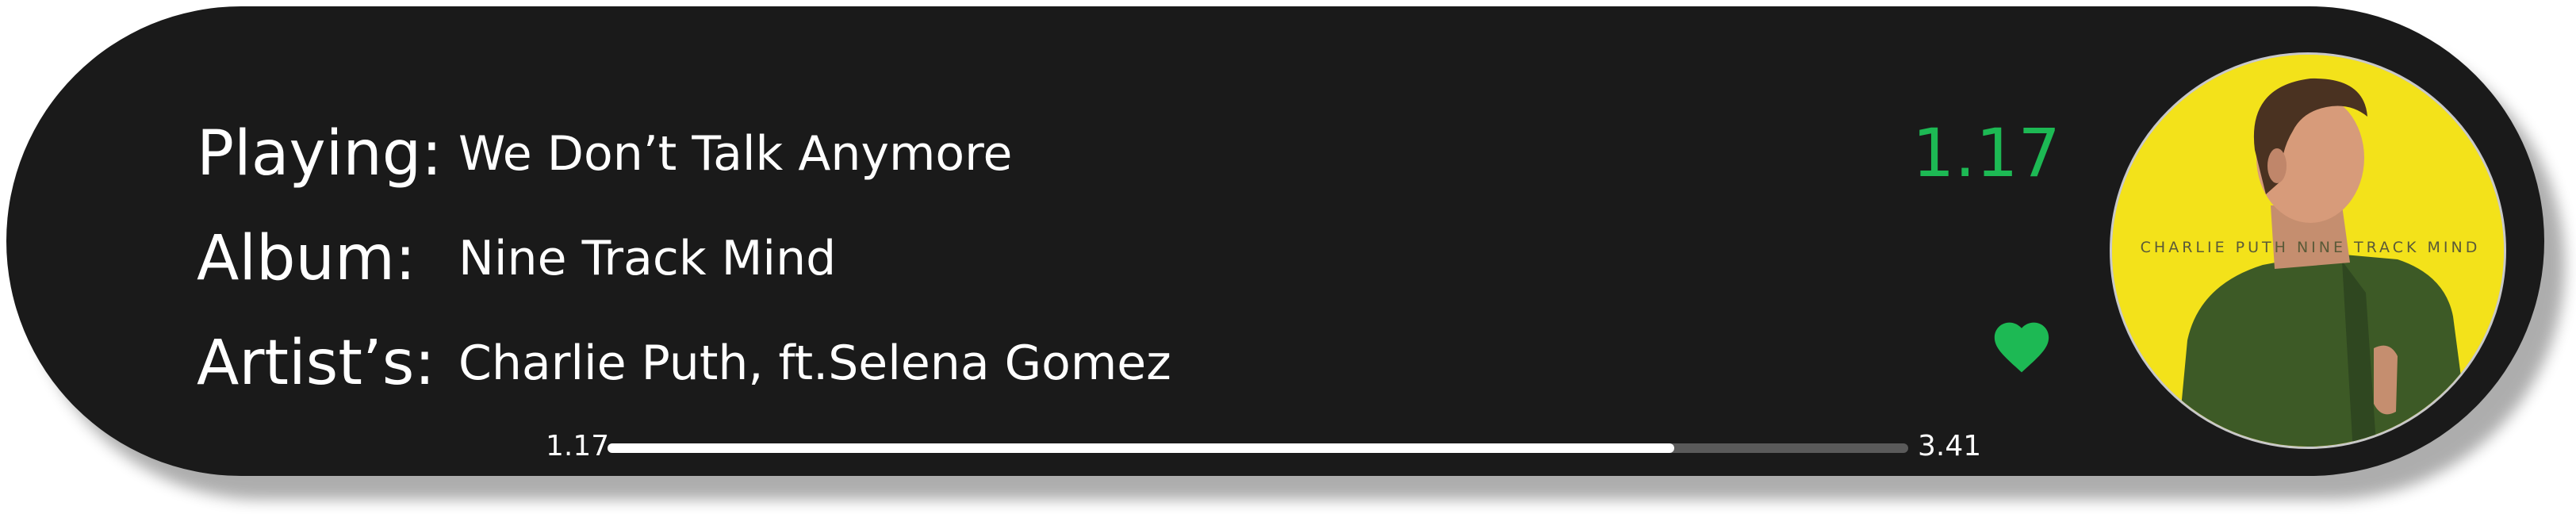  I want to click on album-name: Nine Track Mind, so click(647, 258).